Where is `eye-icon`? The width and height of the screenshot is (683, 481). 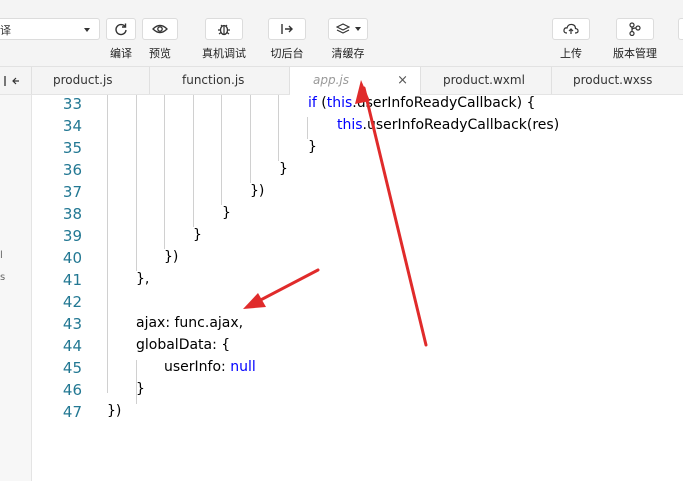 eye-icon is located at coordinates (160, 29).